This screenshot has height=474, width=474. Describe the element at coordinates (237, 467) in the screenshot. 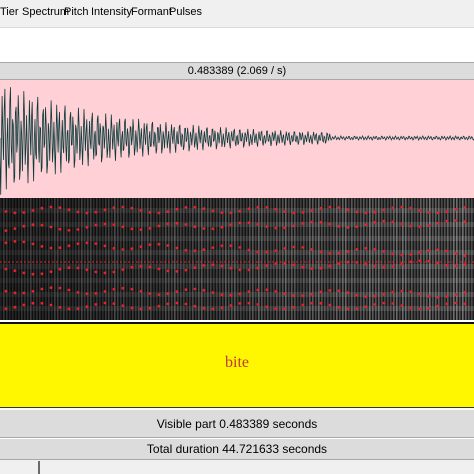

I see `horizontal-scrollbar` at that location.